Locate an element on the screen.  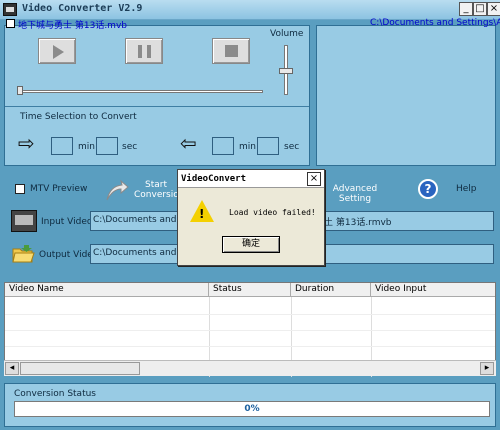
start-conversion-button: Start Conversion is located at coordinates (159, 190).